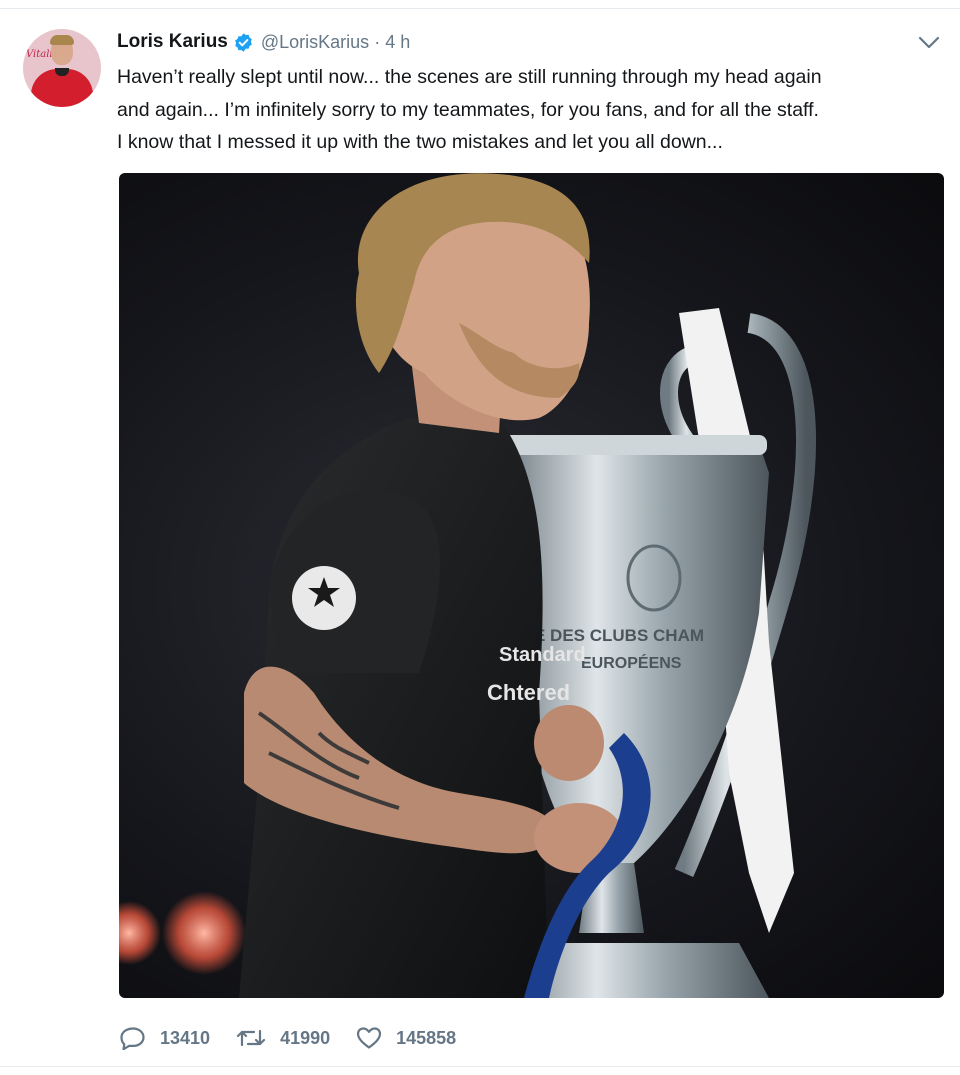  I want to click on retweet-count: 41990, so click(305, 1037).